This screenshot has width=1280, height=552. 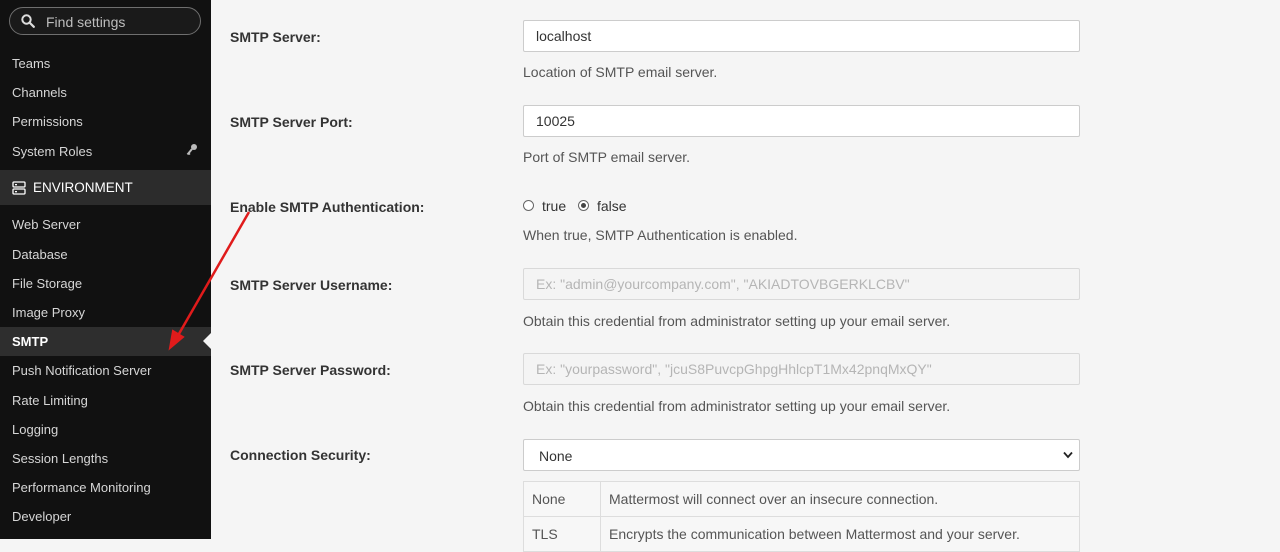 I want to click on sidebar-item-rate-limiting: Rate Limiting, so click(x=105, y=400).